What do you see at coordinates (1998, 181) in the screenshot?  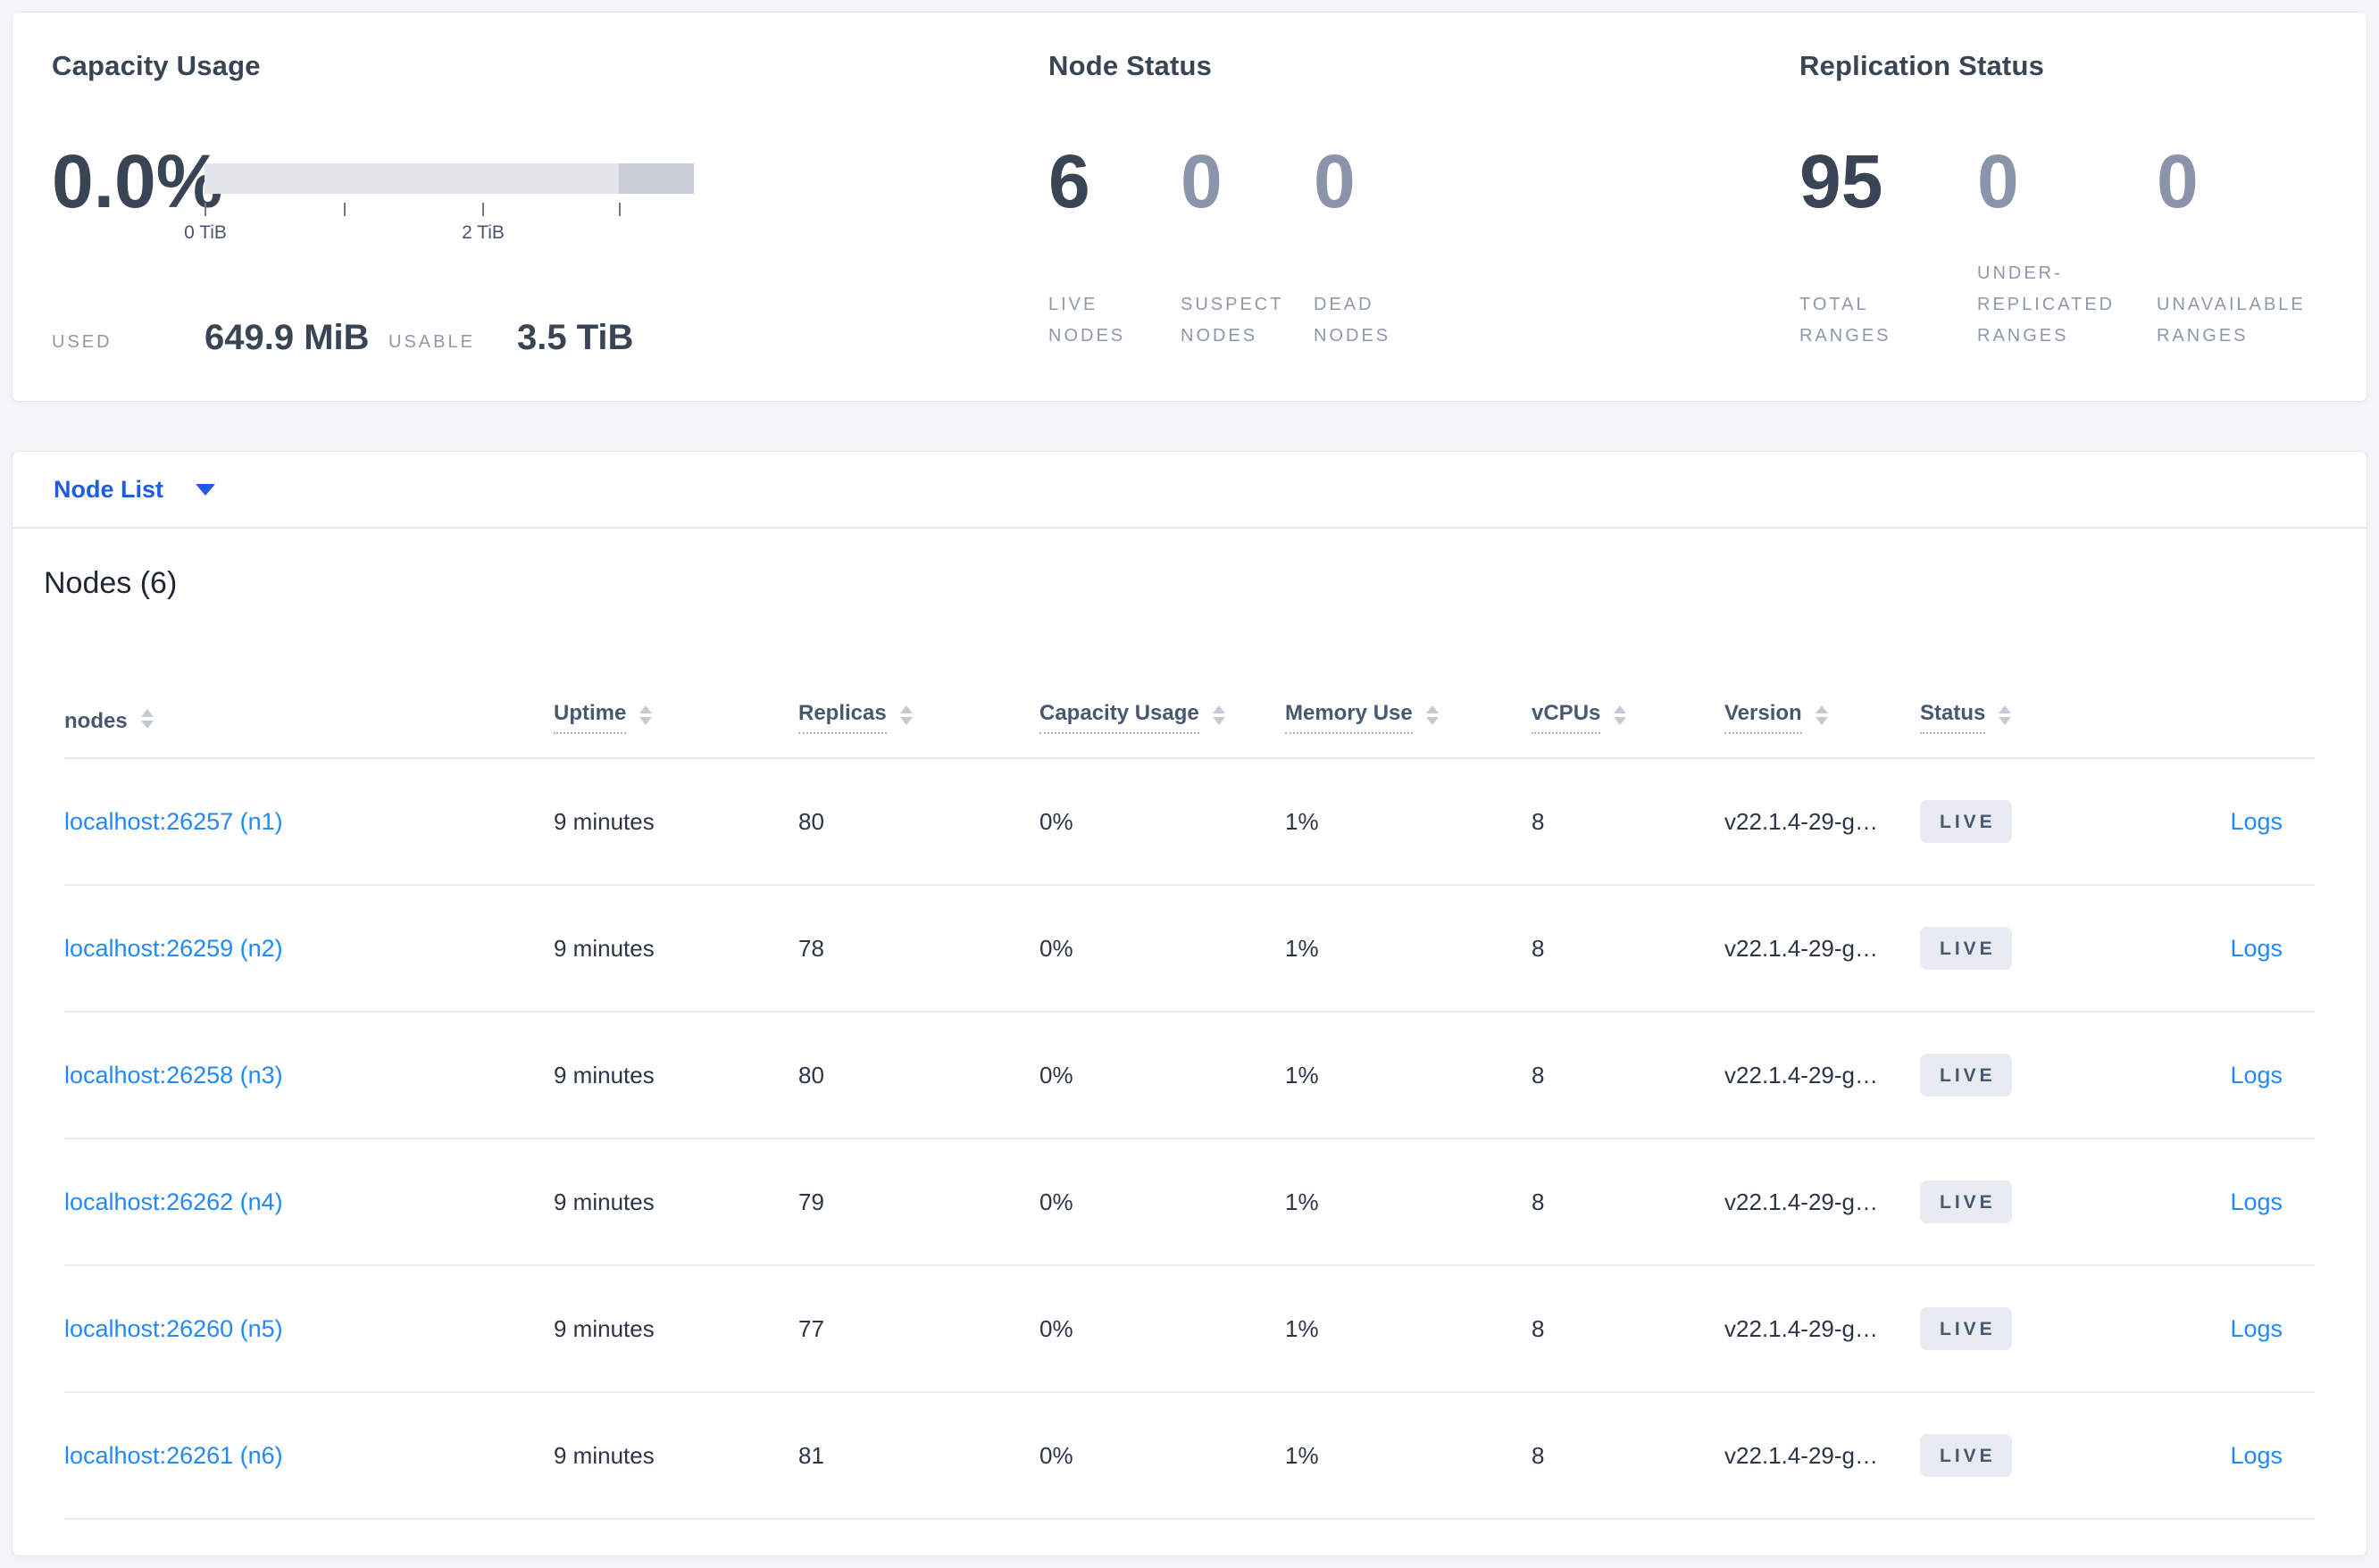 I see `under-replicated-ranges-count: 0` at bounding box center [1998, 181].